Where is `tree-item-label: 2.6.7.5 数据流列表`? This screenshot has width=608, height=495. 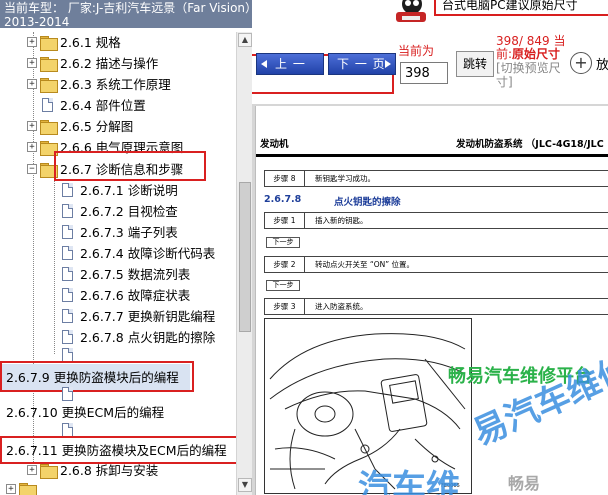 tree-item-label: 2.6.7.5 数据流列表 is located at coordinates (135, 274).